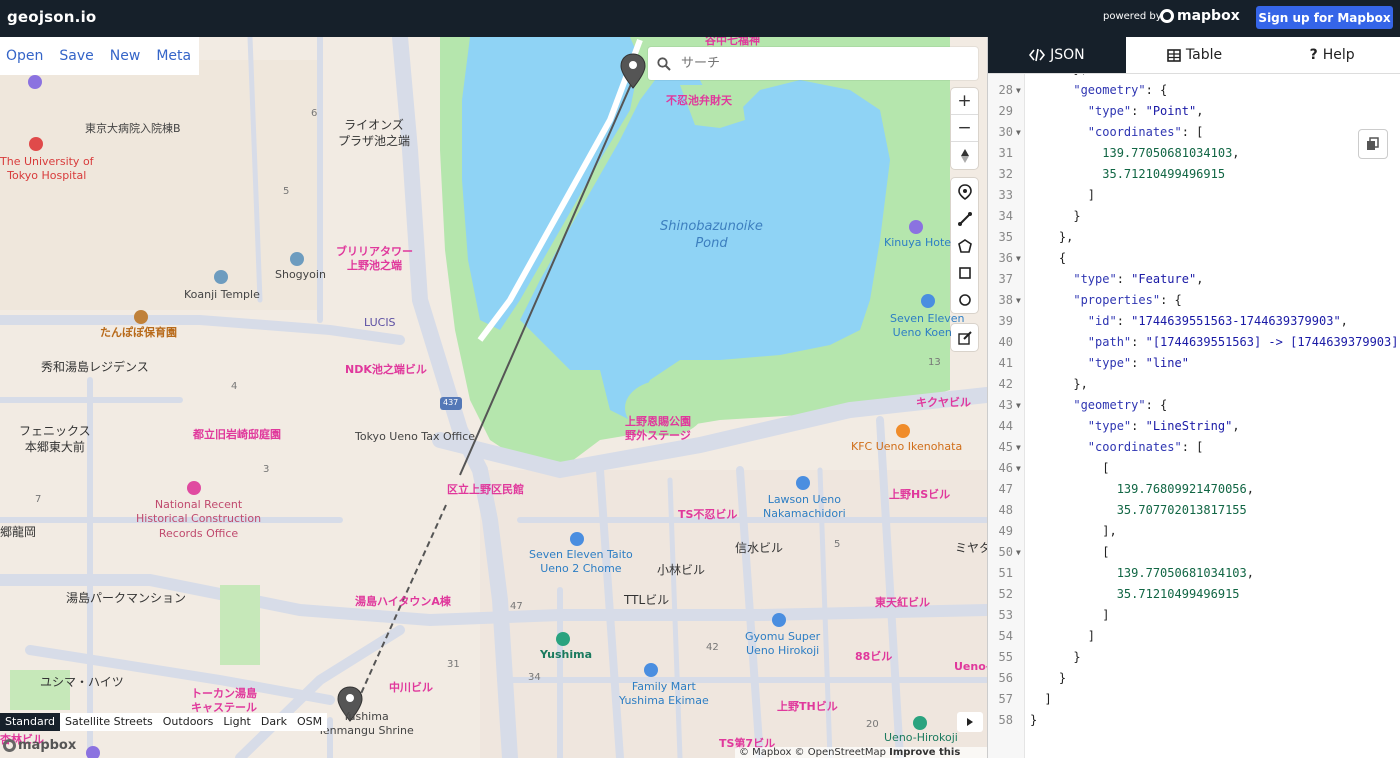  Describe the element at coordinates (1138, 363) in the screenshot. I see `code-text: "type": "line"` at that location.